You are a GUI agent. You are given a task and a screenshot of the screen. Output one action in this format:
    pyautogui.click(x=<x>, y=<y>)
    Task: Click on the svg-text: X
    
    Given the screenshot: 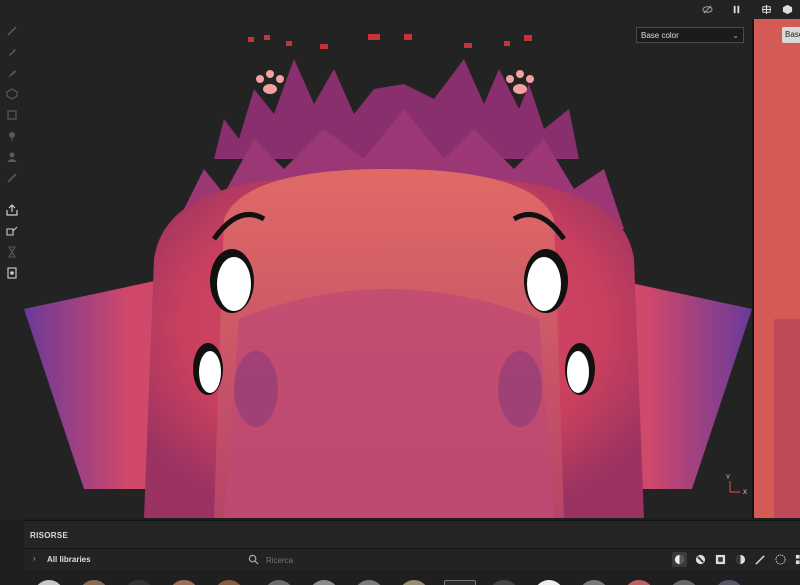 What is the action you would take?
    pyautogui.click(x=745, y=493)
    